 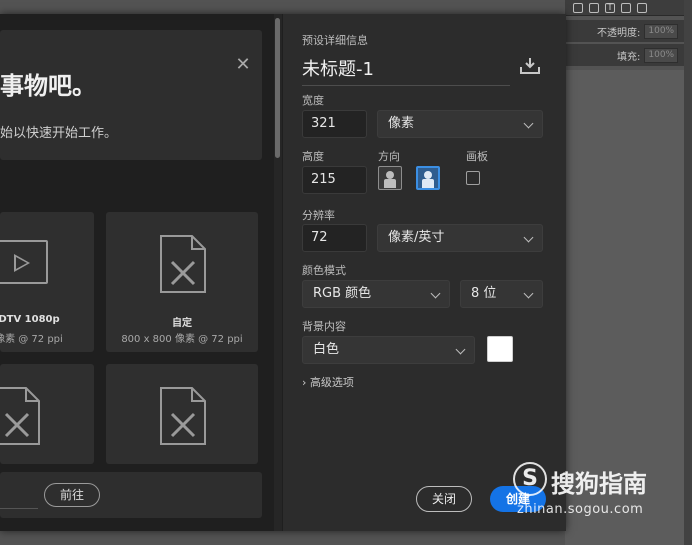 What do you see at coordinates (324, 326) in the screenshot?
I see `background-label: 背景内容` at bounding box center [324, 326].